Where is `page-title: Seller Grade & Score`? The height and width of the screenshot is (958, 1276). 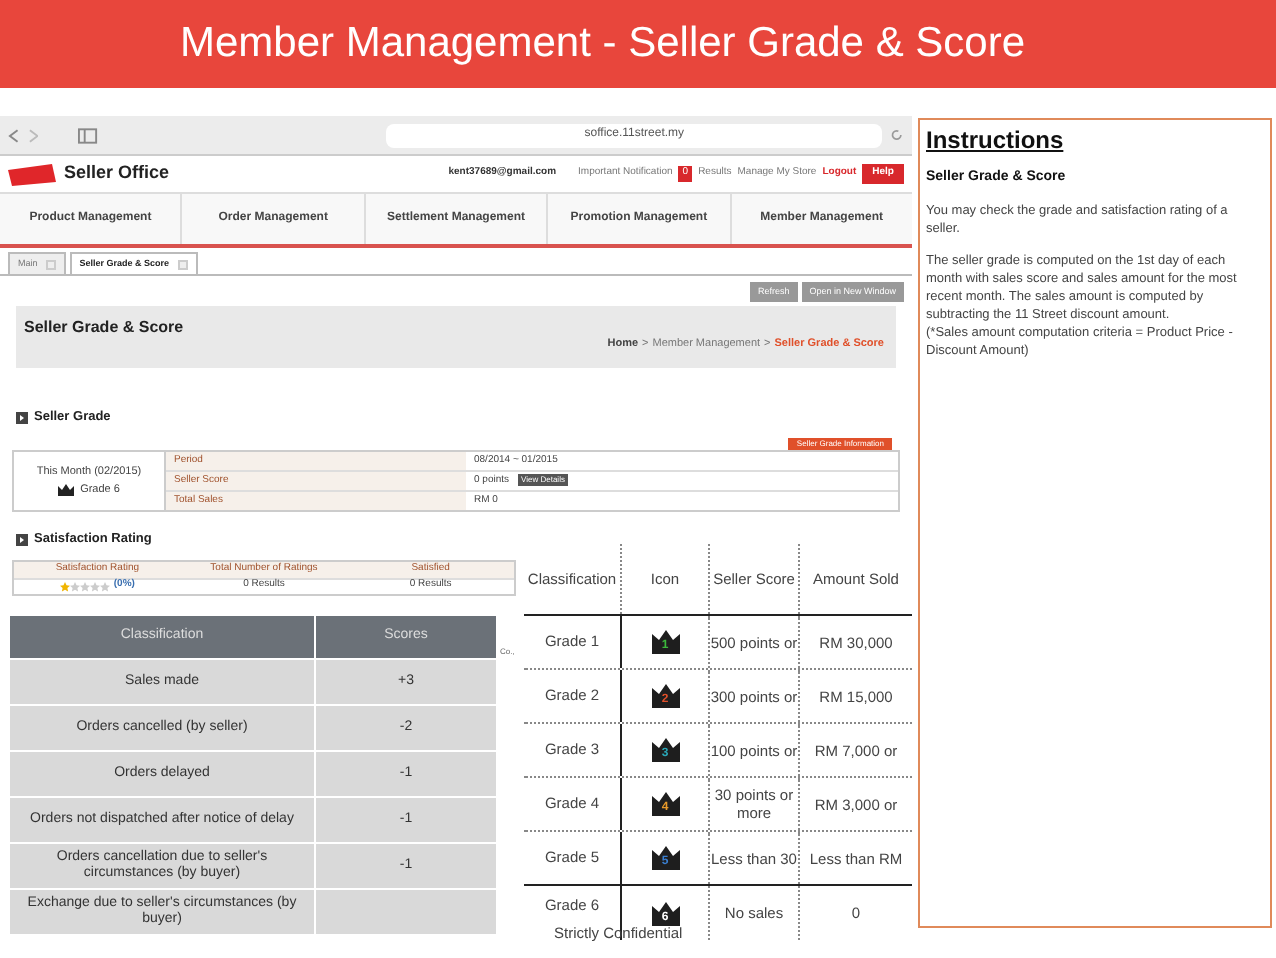 page-title: Seller Grade & Score is located at coordinates (104, 328).